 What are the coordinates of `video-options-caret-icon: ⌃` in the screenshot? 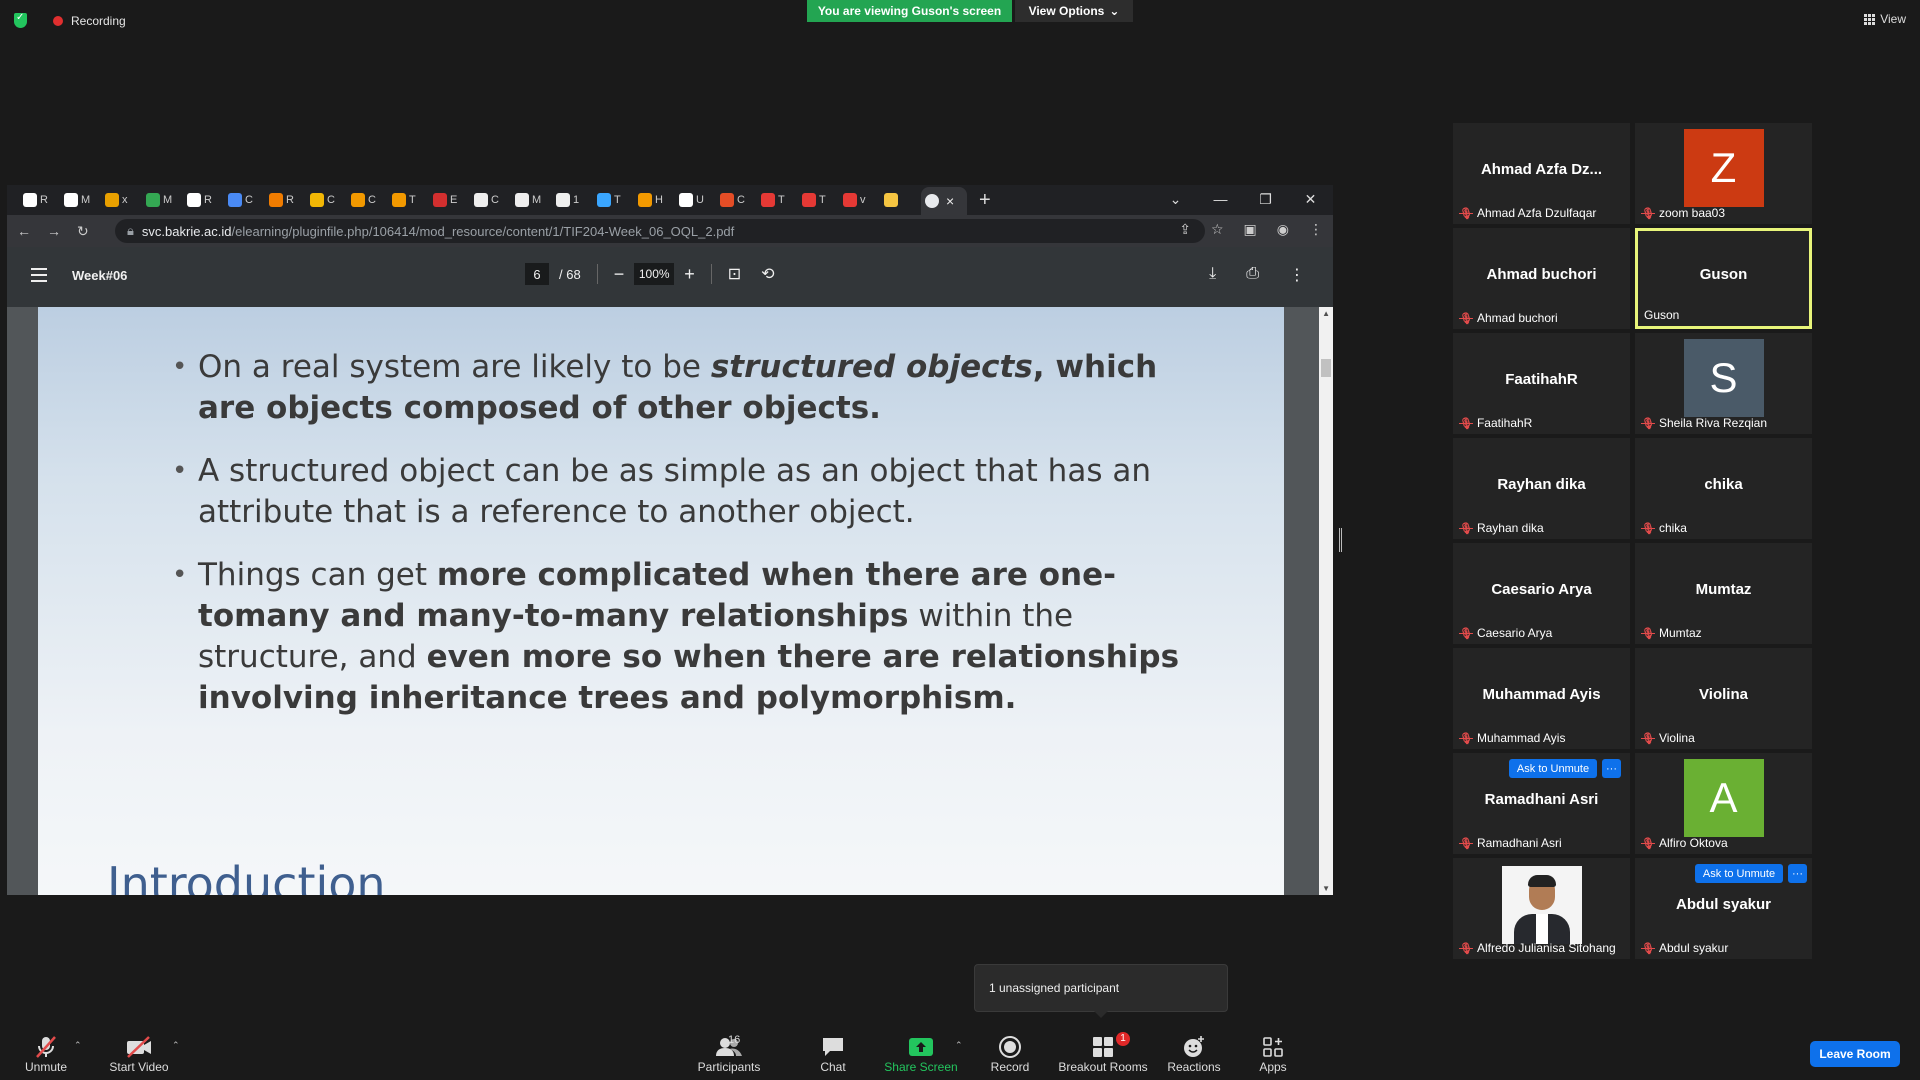 It's located at (176, 1045).